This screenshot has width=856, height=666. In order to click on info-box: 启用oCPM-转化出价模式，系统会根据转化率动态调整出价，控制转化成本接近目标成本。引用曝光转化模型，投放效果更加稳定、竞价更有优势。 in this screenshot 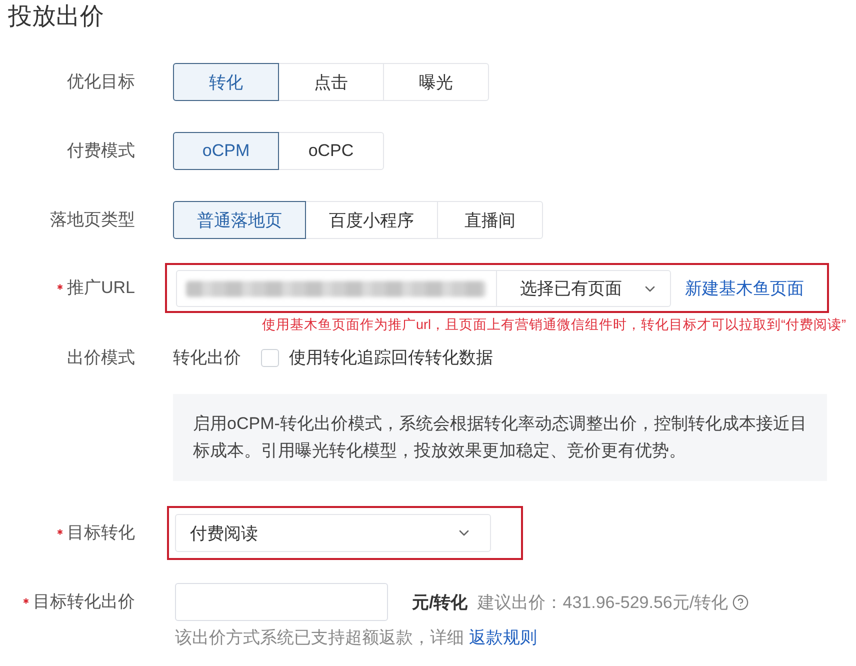, I will do `click(500, 437)`.